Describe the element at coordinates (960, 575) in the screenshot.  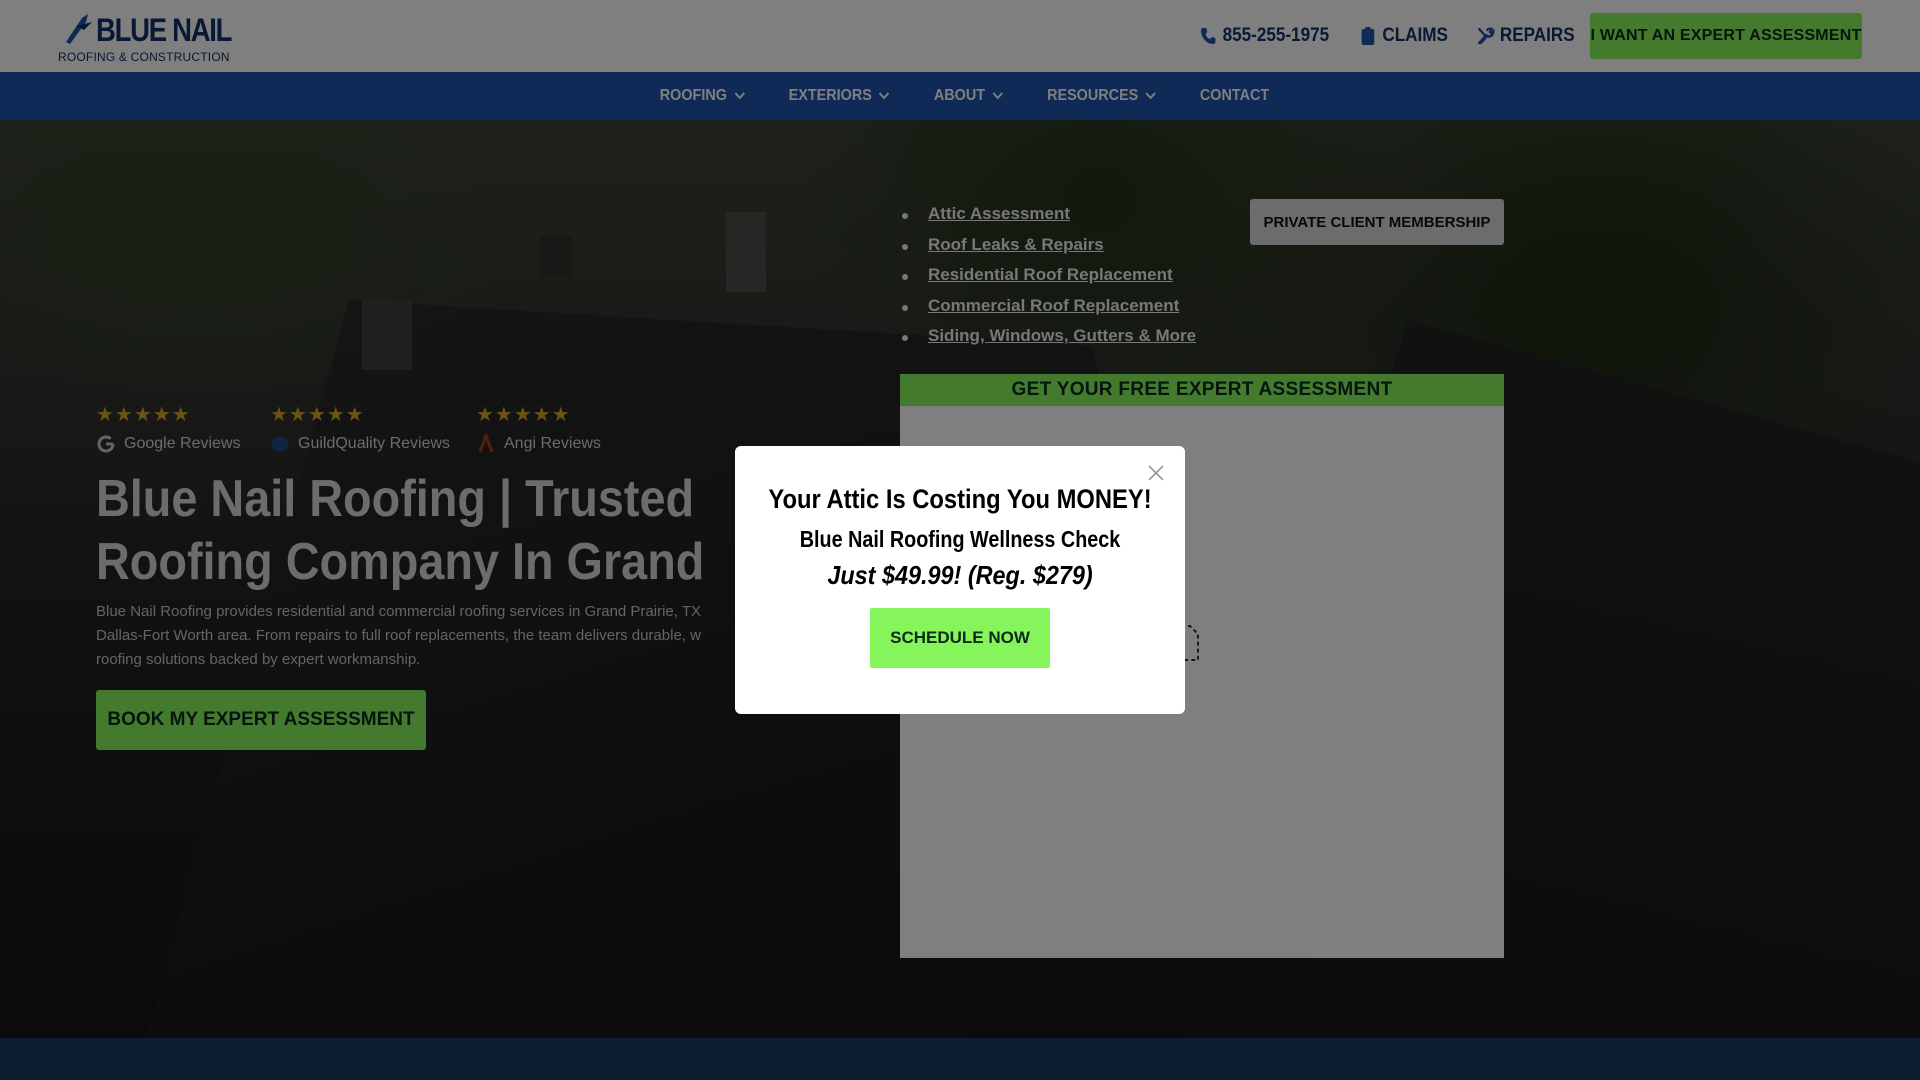
I see `popup-price: Just $49.99! (Reg. $279)` at that location.